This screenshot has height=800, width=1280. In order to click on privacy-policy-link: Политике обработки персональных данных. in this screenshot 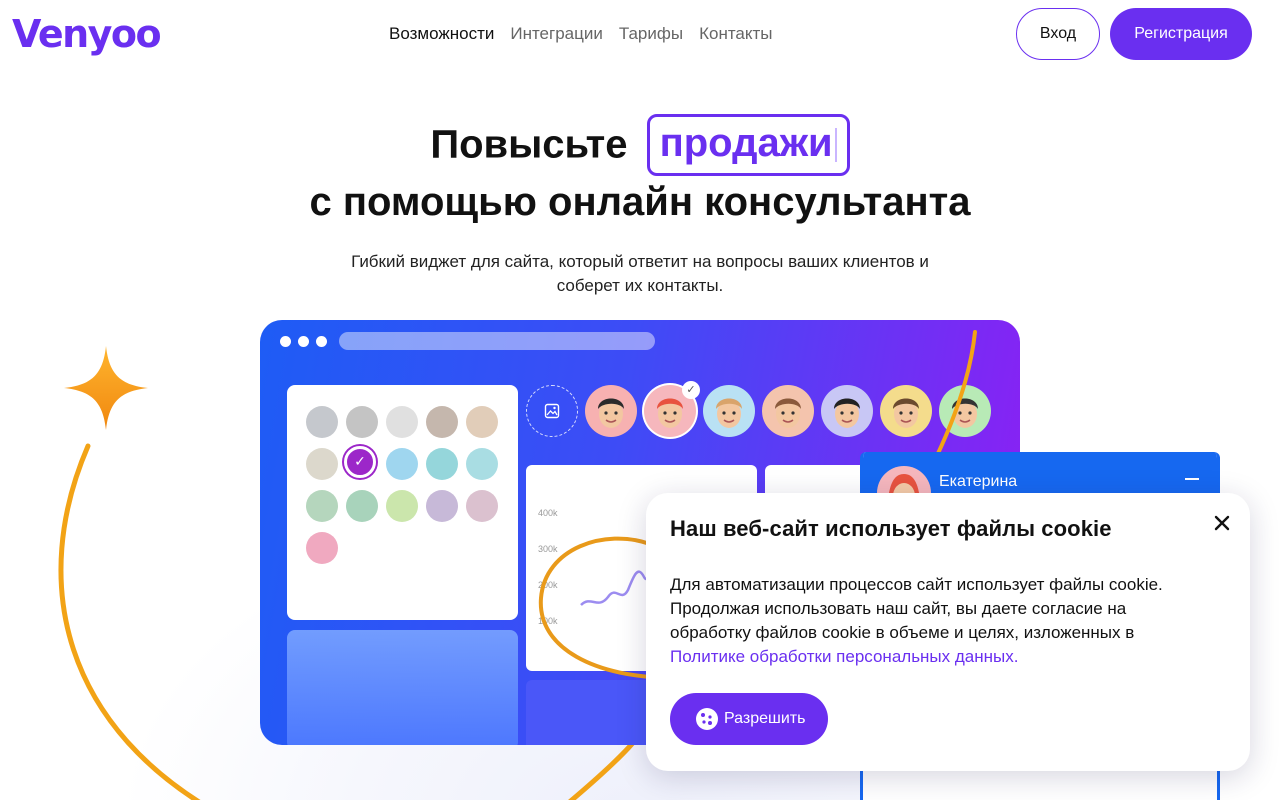, I will do `click(844, 656)`.